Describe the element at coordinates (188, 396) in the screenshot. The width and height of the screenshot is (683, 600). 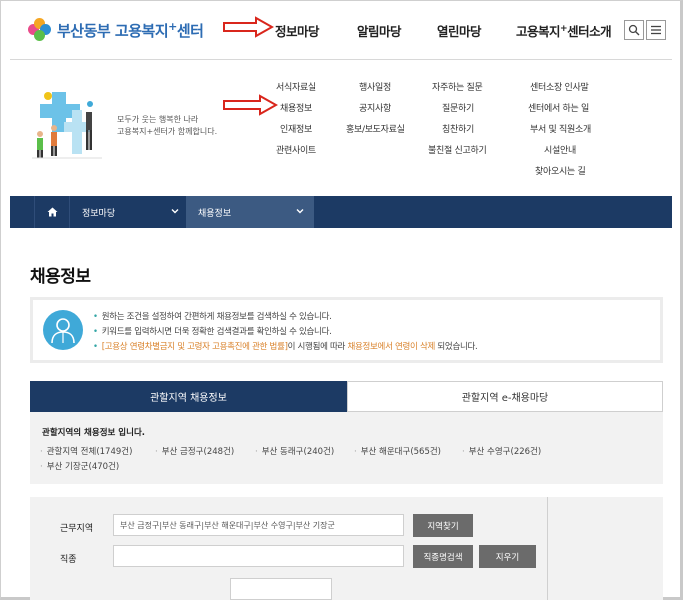
I see `tab-jurisdiction-jobs: 관할지역 채용정보` at that location.